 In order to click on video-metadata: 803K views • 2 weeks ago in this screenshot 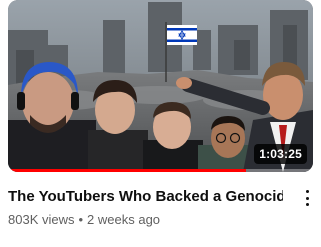, I will do `click(84, 219)`.